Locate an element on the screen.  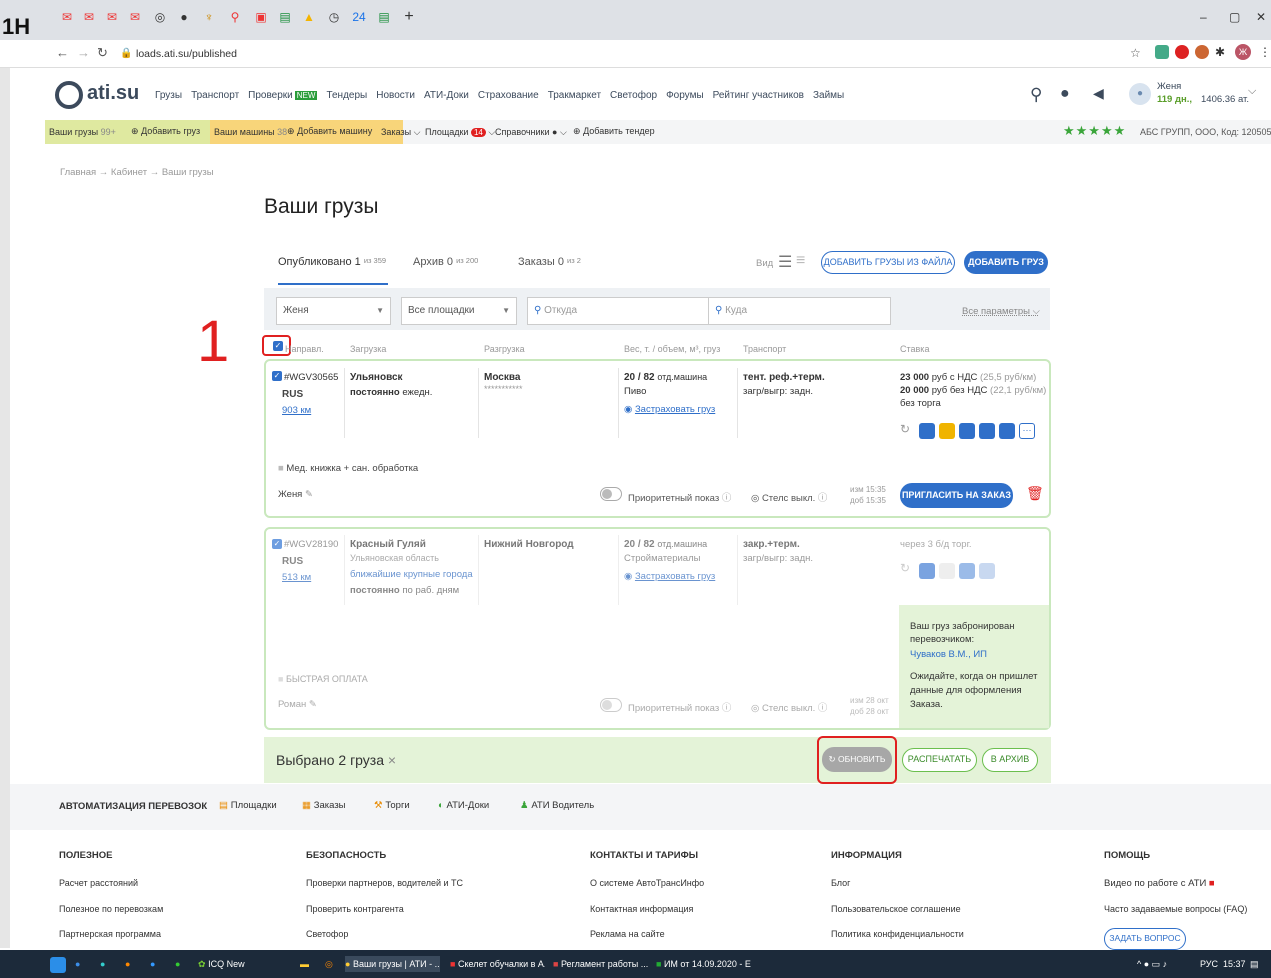
close-window-icon: ✕ is located at coordinates (1261, 17).